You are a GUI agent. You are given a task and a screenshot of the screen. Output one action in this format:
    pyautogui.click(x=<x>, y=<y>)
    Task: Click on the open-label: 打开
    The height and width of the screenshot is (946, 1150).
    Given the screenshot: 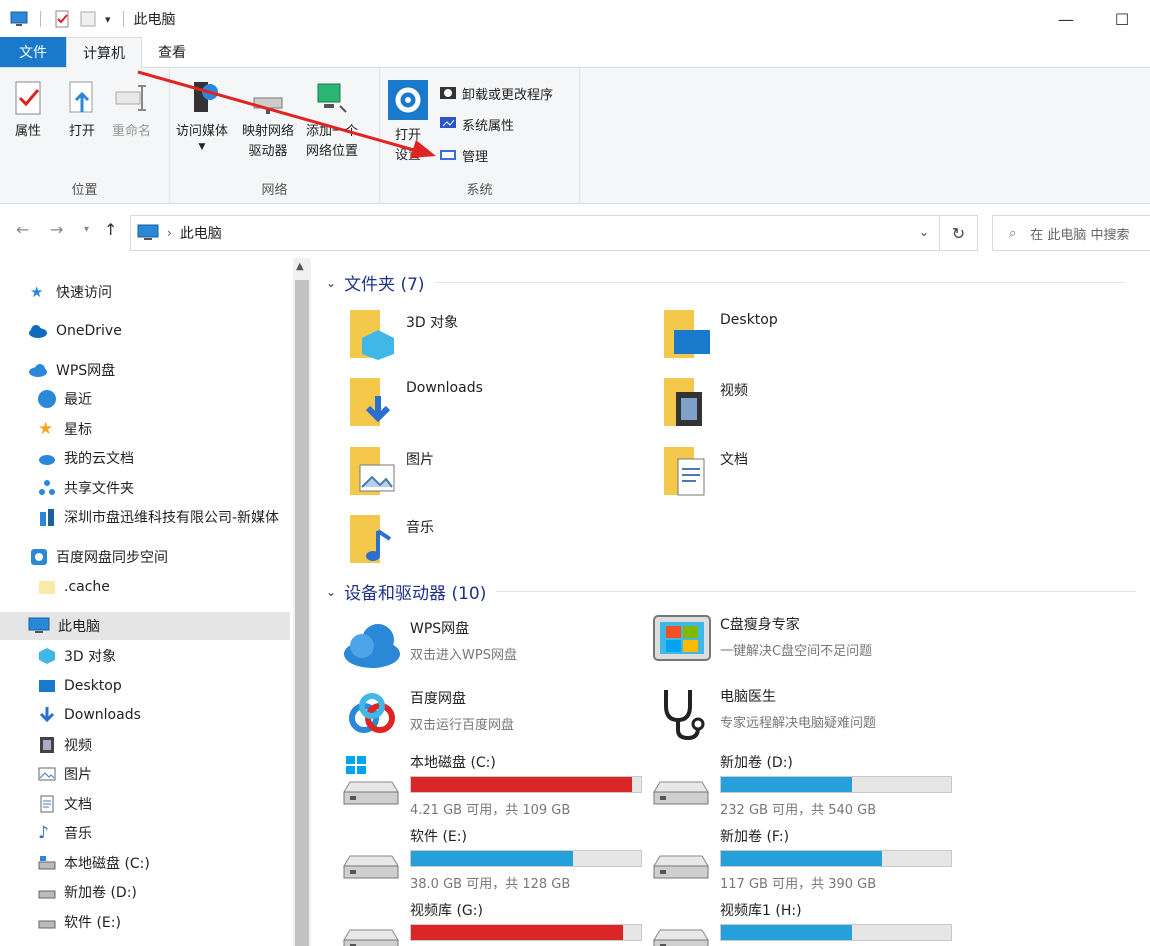 What is the action you would take?
    pyautogui.click(x=81, y=131)
    